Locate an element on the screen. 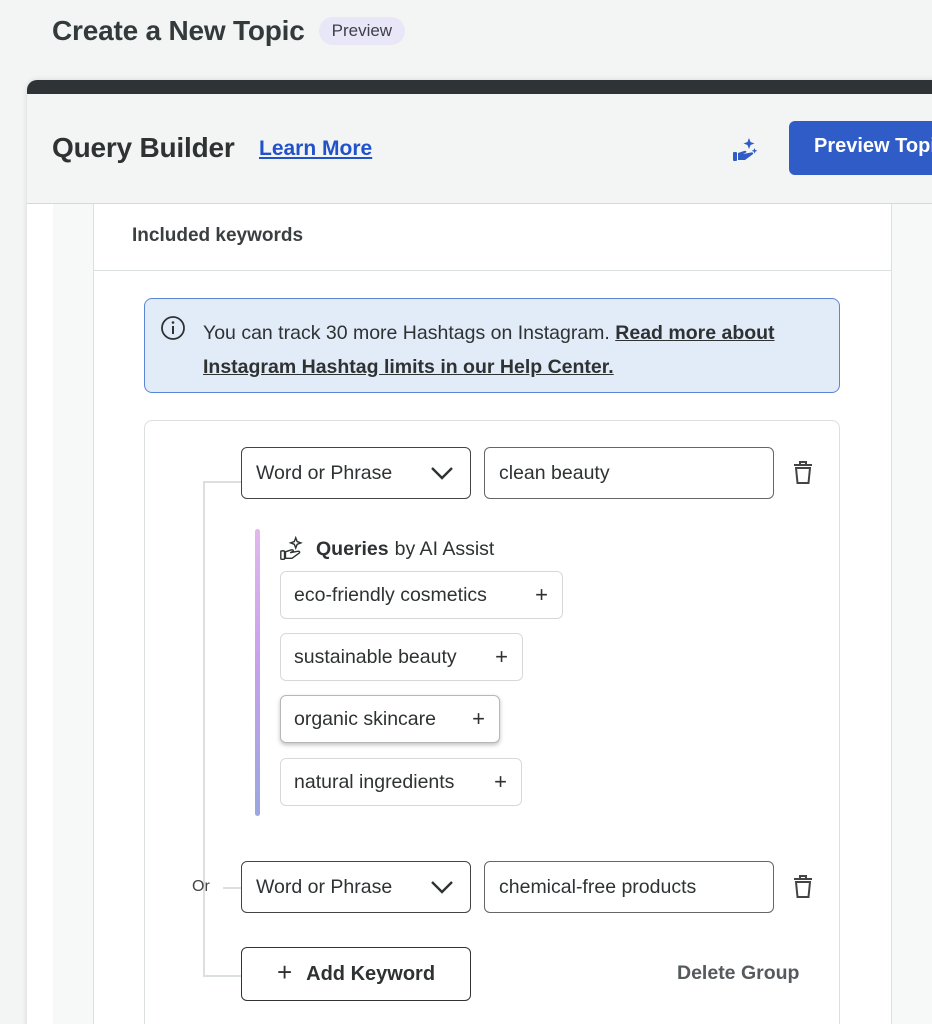 The height and width of the screenshot is (1024, 932). ai-assist-title: Queries by AI Assist is located at coordinates (386, 549).